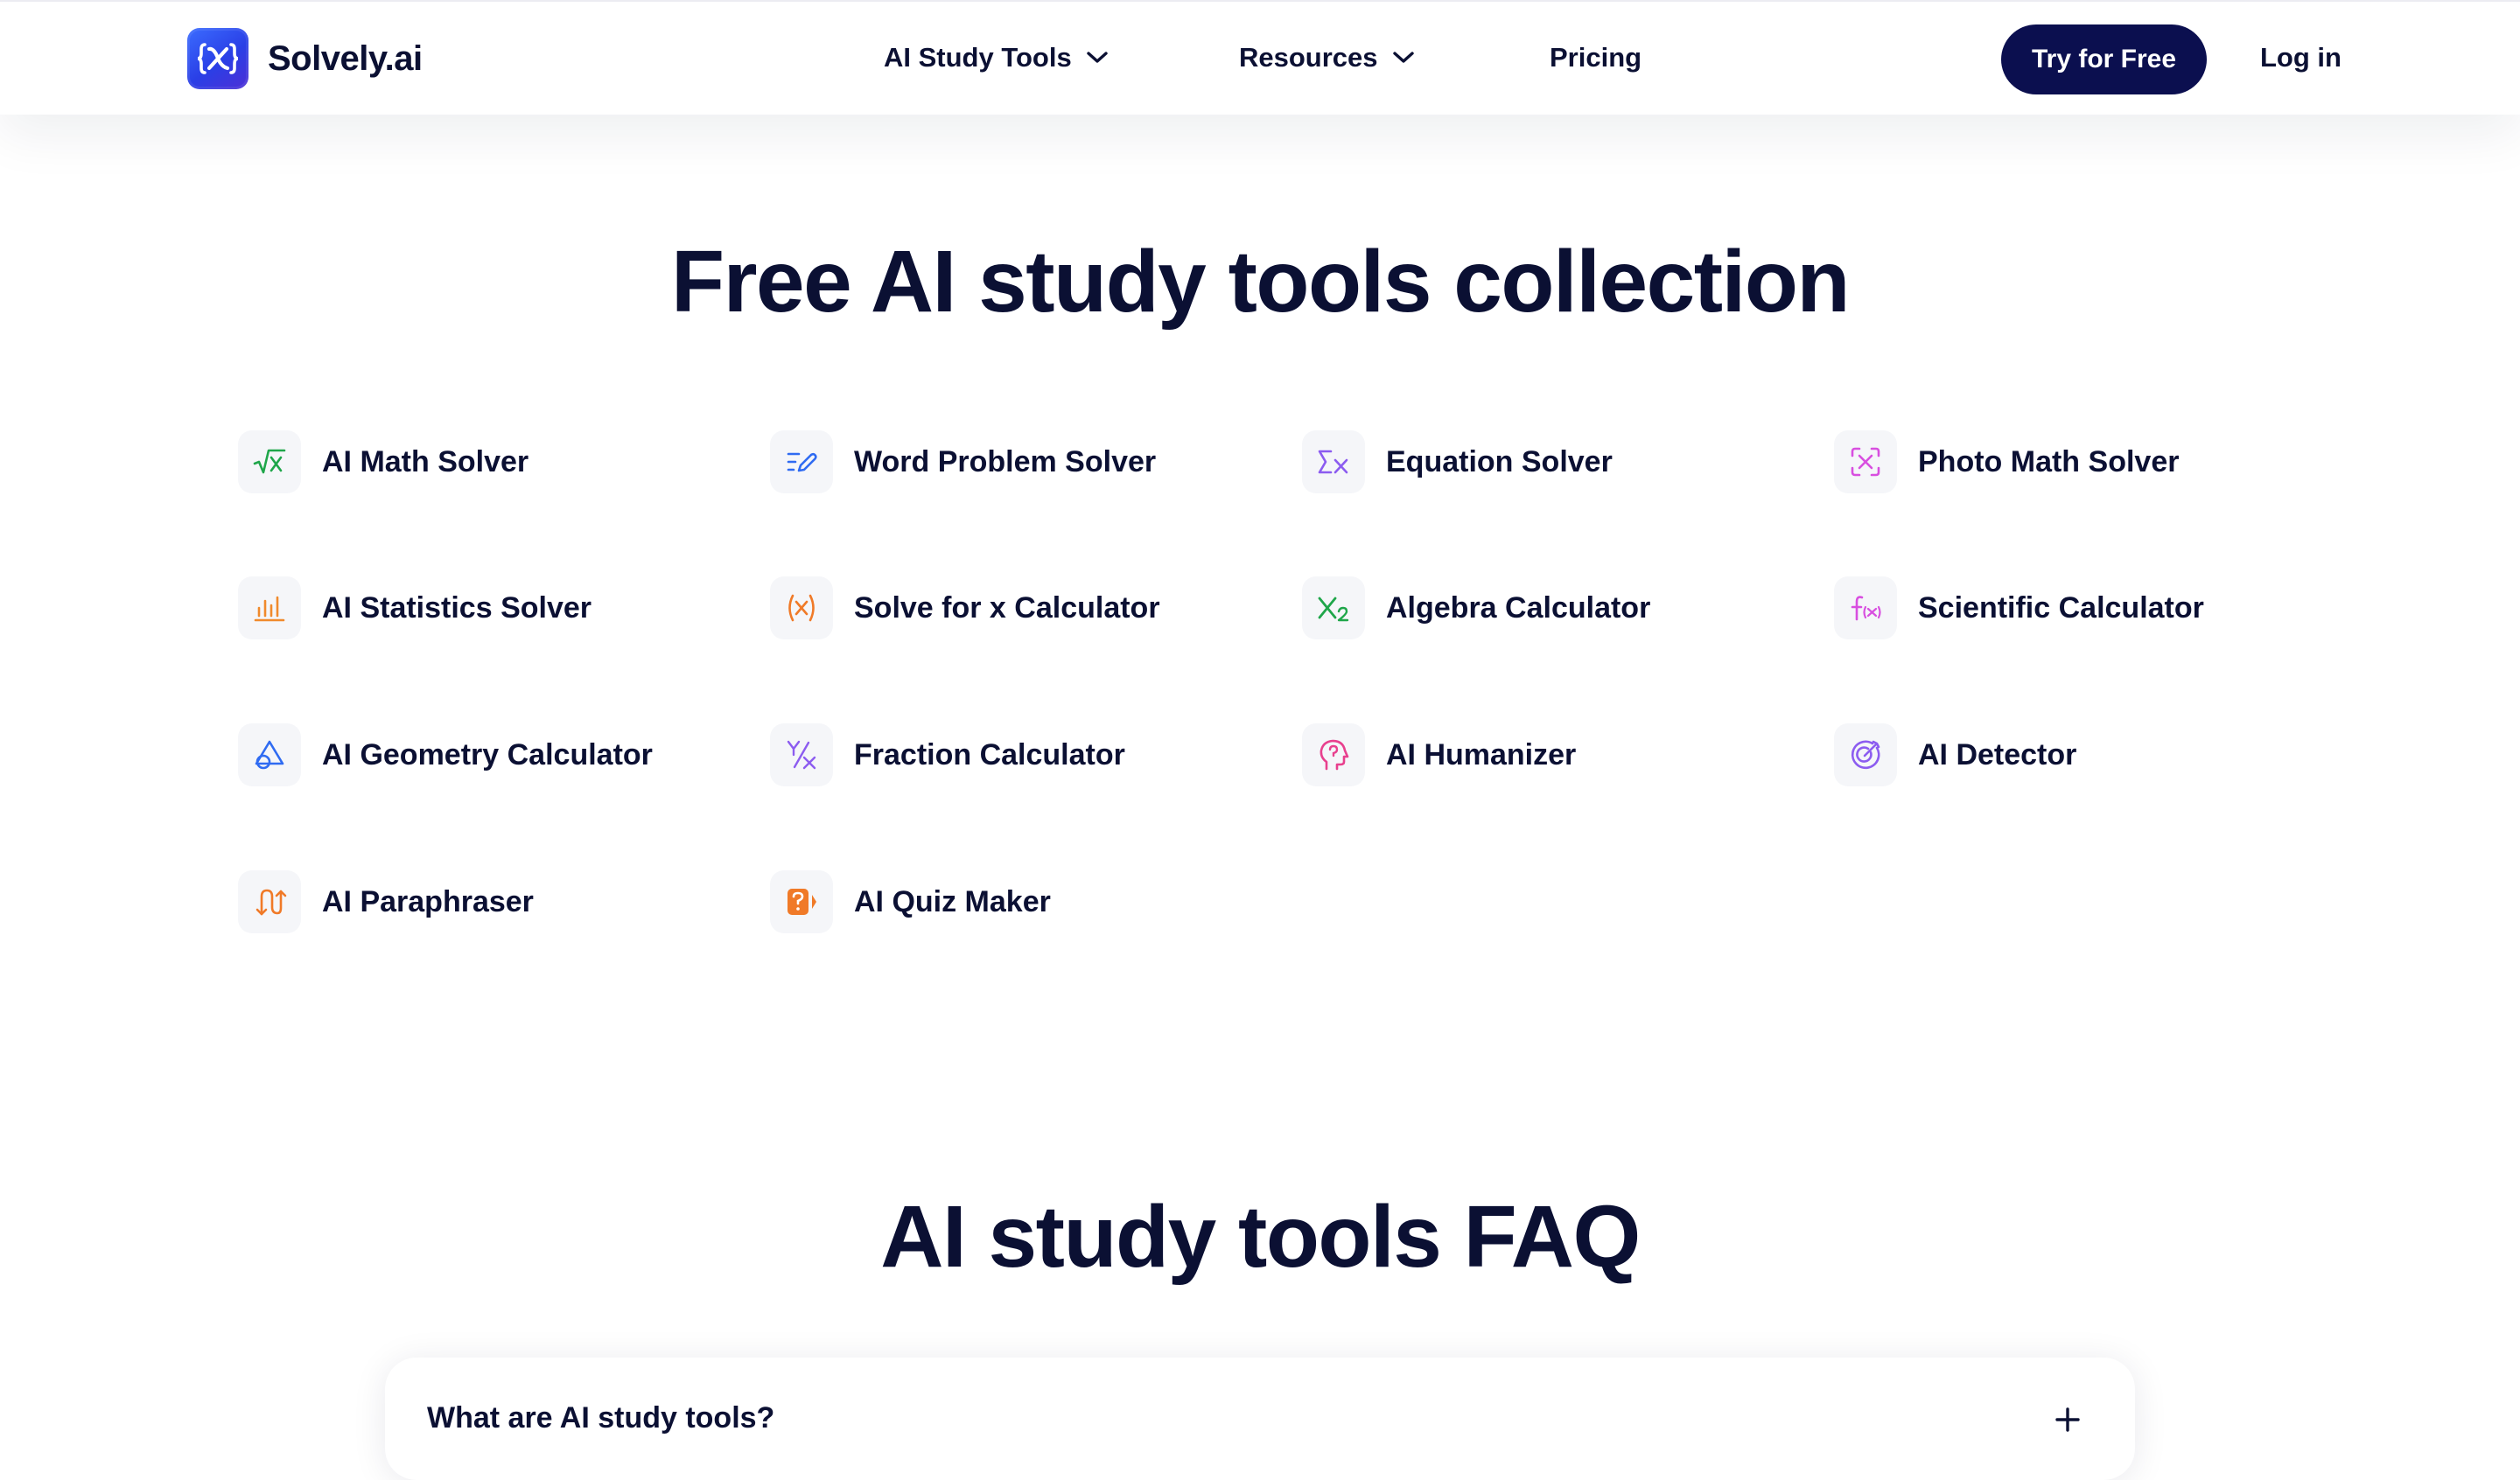  I want to click on paren-x-icon, so click(801, 608).